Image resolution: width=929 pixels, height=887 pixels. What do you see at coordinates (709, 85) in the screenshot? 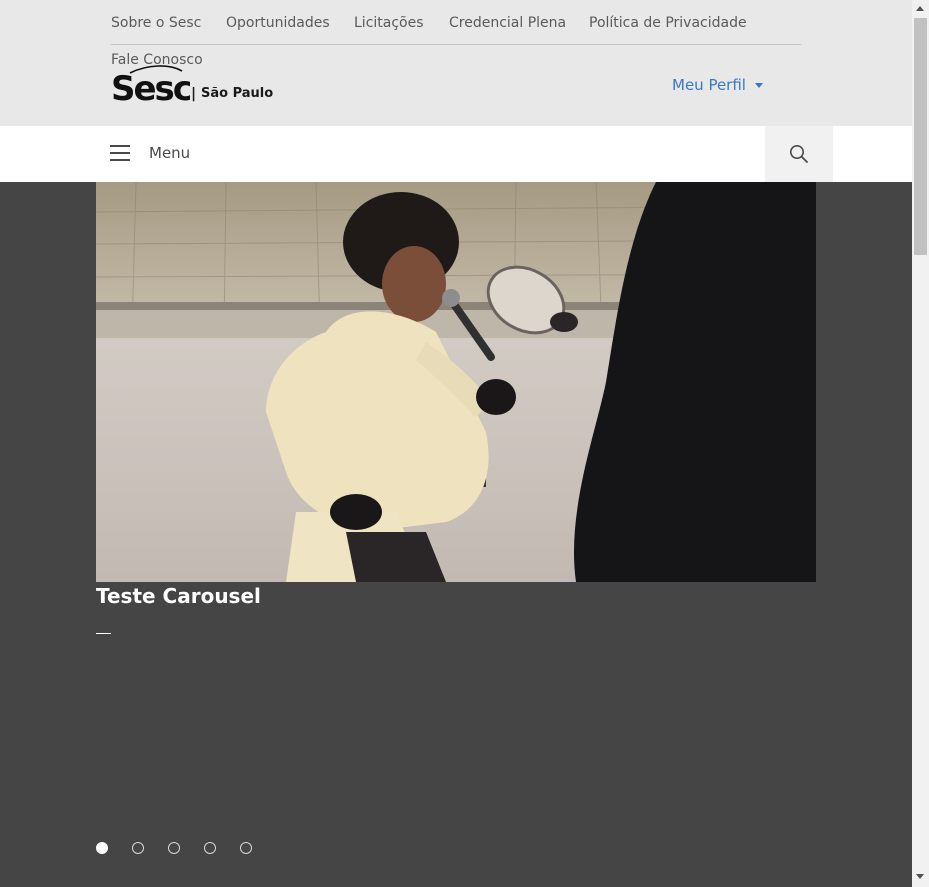
I see `profile-label: Meu Perfil` at bounding box center [709, 85].